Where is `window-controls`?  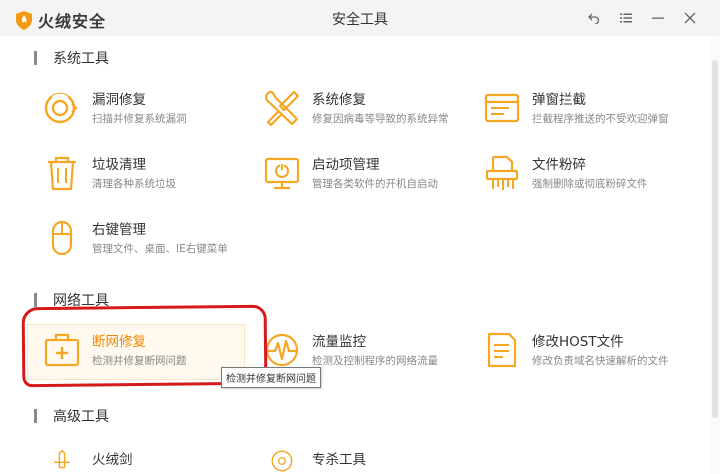 window-controls is located at coordinates (642, 18).